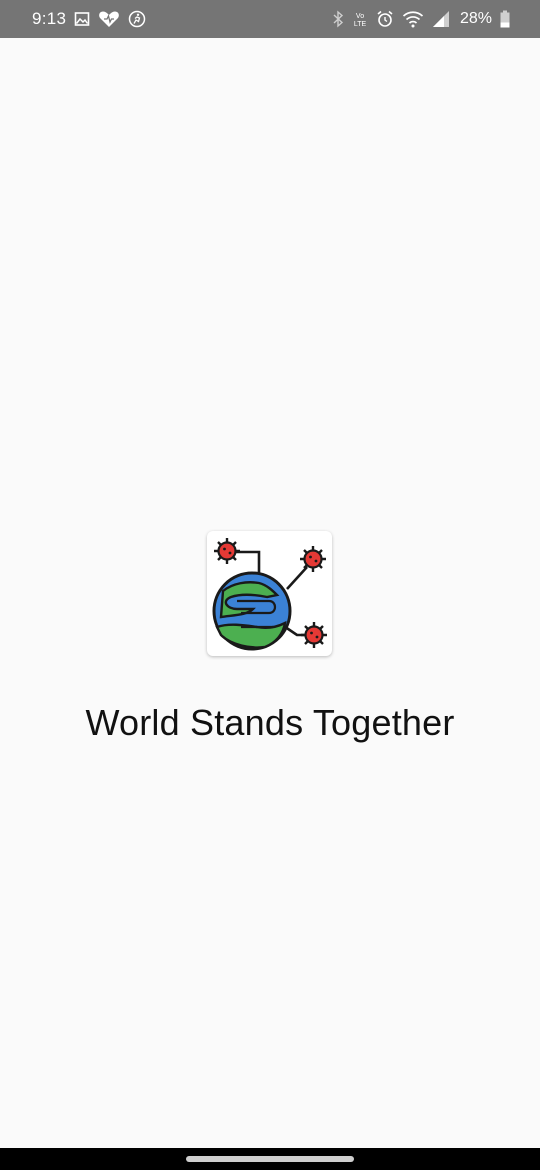  What do you see at coordinates (338, 19) in the screenshot?
I see `bluetooth-icon` at bounding box center [338, 19].